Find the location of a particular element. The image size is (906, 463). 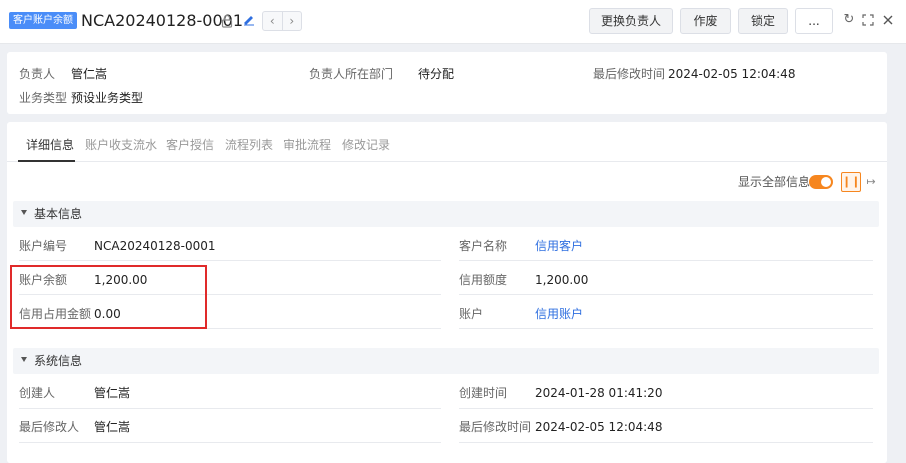

show-all-toggle is located at coordinates (821, 182).